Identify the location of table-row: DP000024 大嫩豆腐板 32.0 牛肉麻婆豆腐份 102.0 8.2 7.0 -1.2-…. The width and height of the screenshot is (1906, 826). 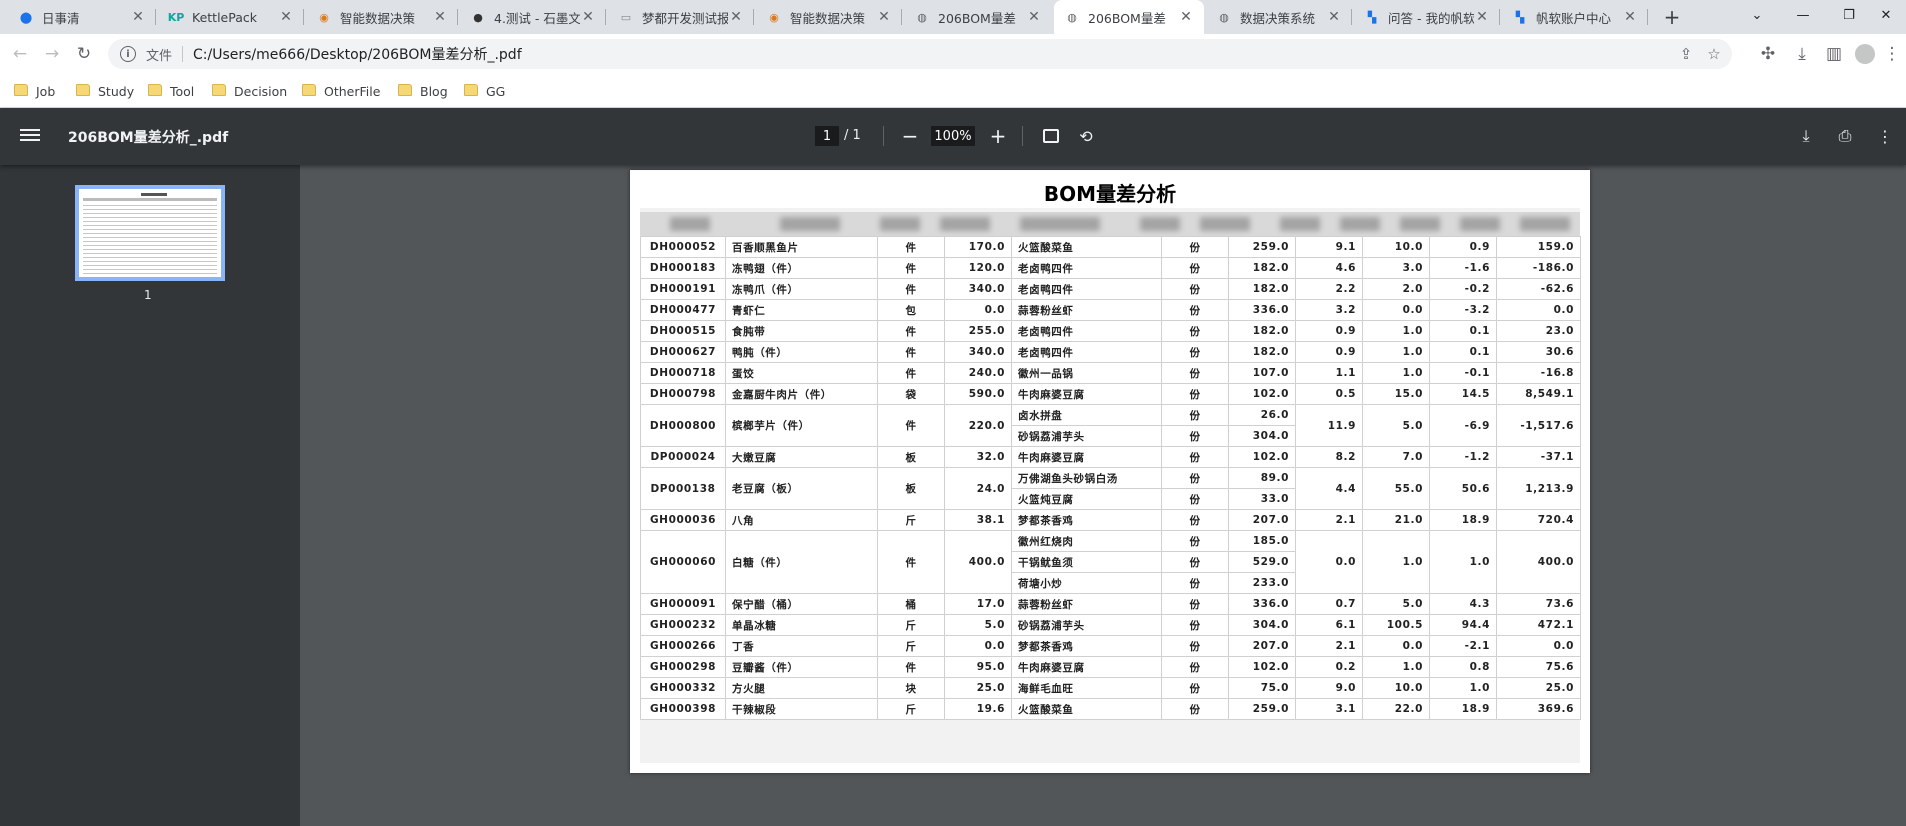
(1110, 457).